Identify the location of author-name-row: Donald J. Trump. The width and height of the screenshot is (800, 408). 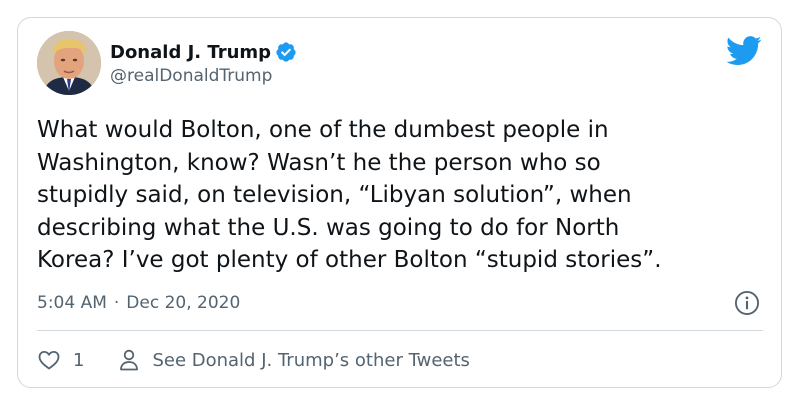
(203, 52).